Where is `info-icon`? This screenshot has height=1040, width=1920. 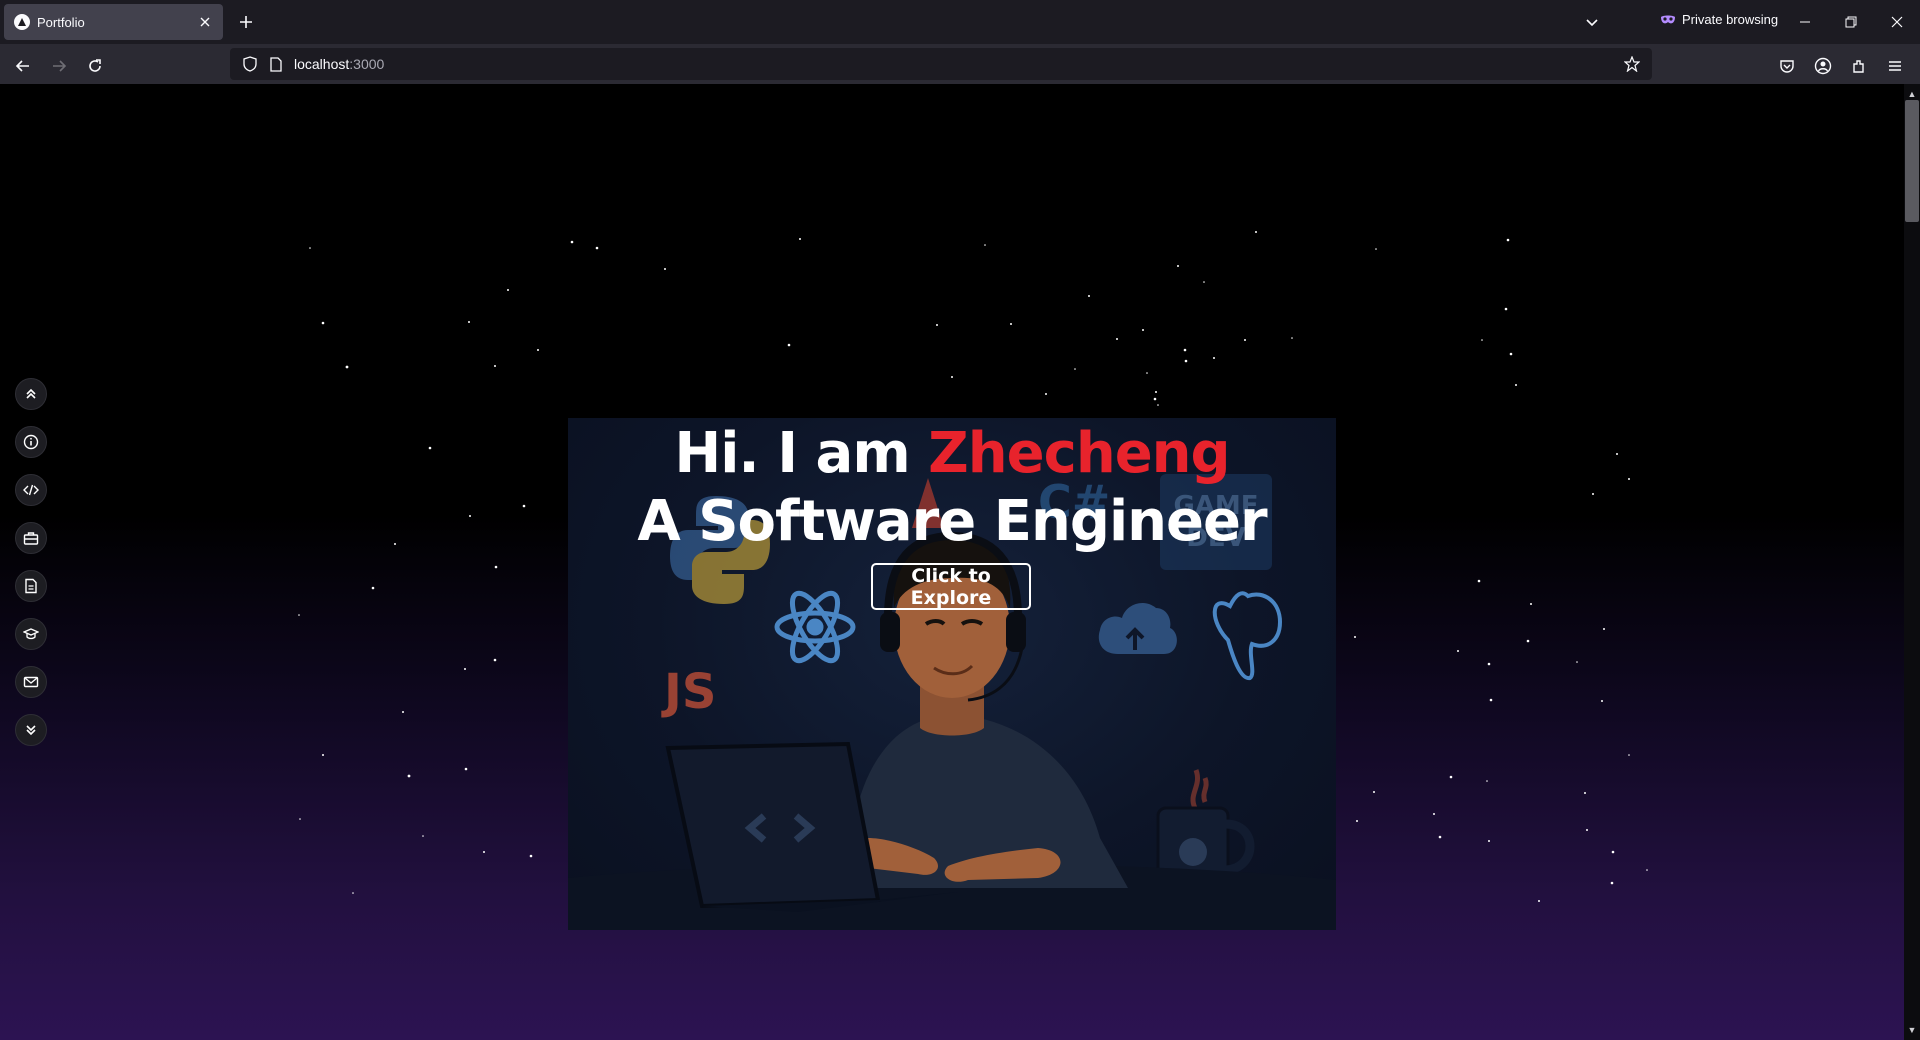
info-icon is located at coordinates (31, 442).